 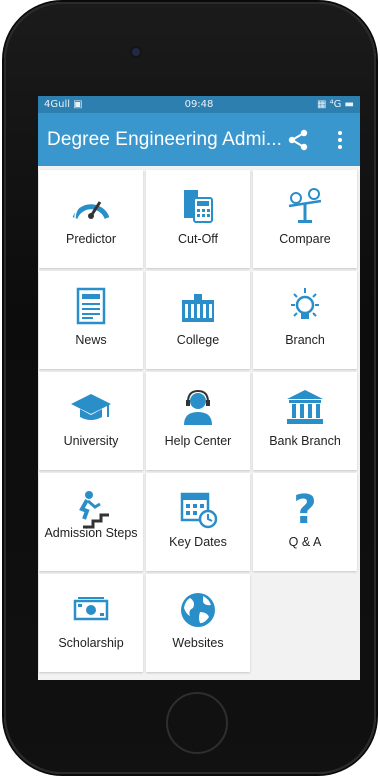 I want to click on tile-scholarship: Scholarship, so click(x=91, y=623).